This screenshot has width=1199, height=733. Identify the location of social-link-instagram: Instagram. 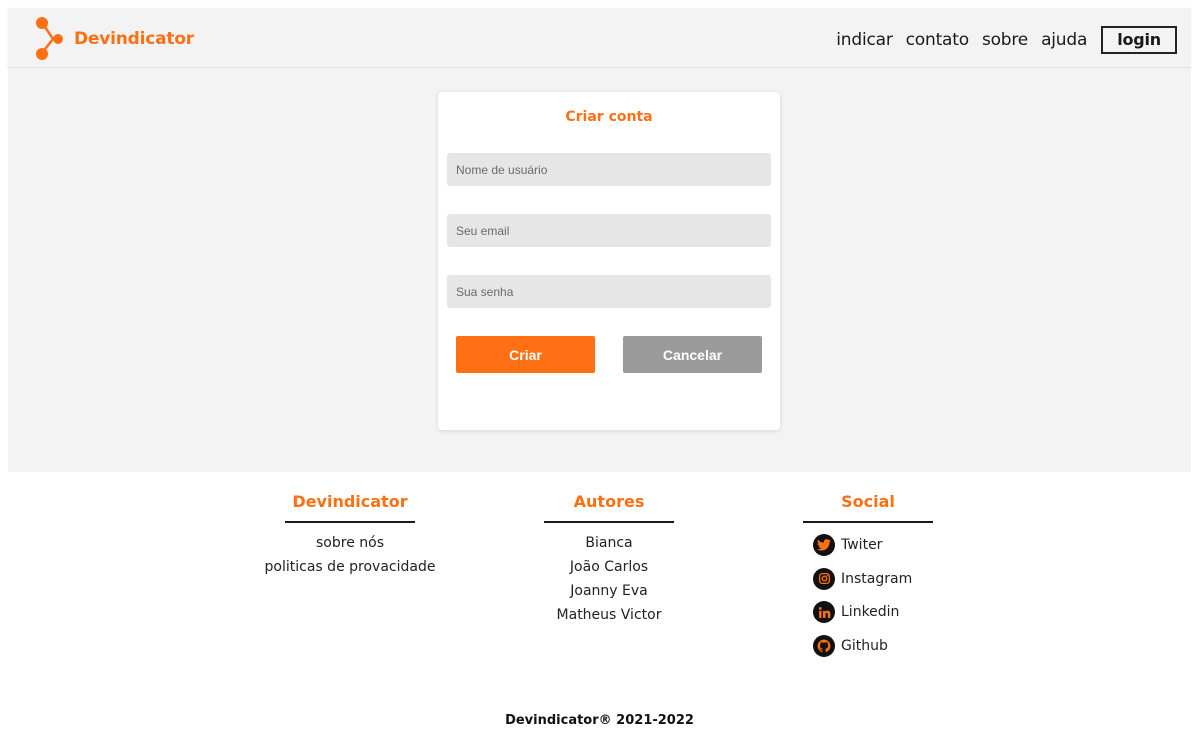
(888, 578).